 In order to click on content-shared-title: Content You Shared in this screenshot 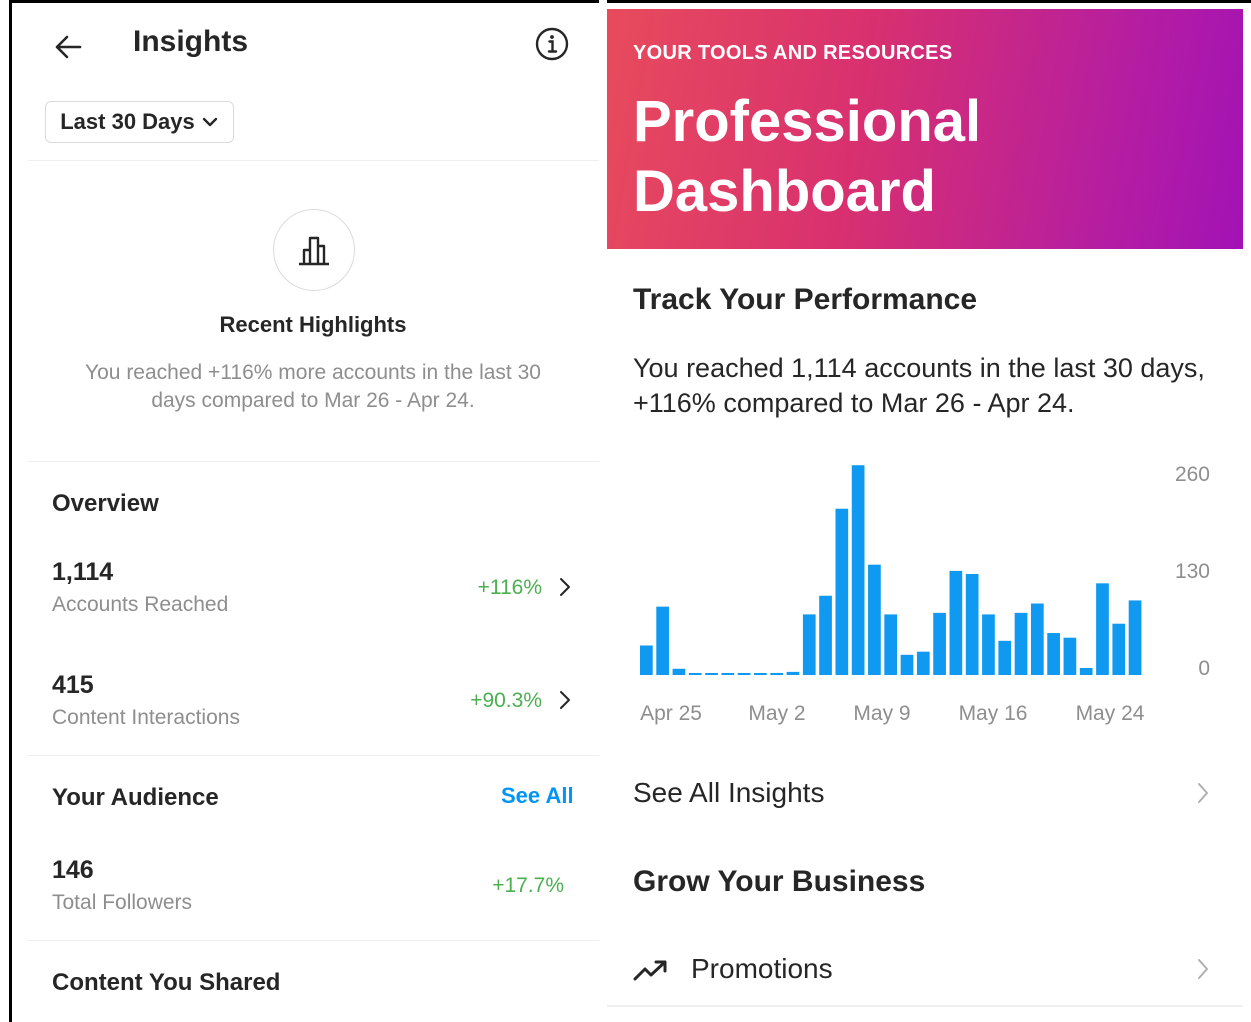, I will do `click(166, 982)`.